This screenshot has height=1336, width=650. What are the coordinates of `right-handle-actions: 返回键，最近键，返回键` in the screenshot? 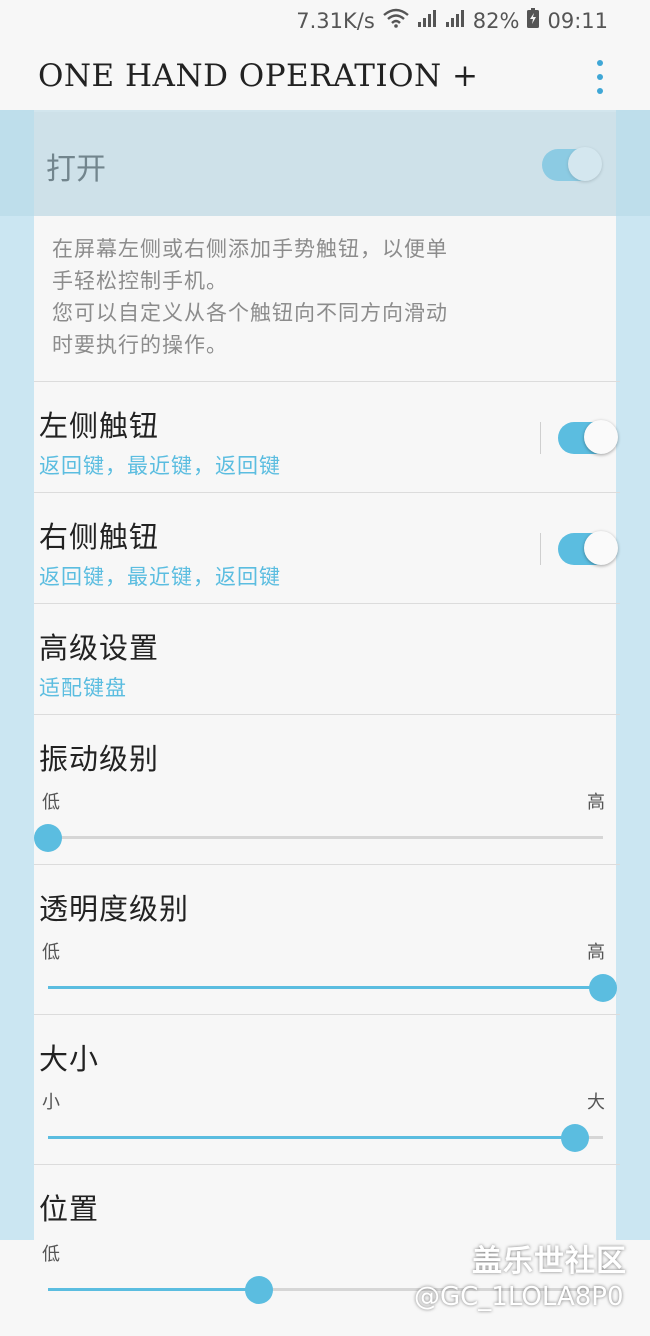 It's located at (160, 577).